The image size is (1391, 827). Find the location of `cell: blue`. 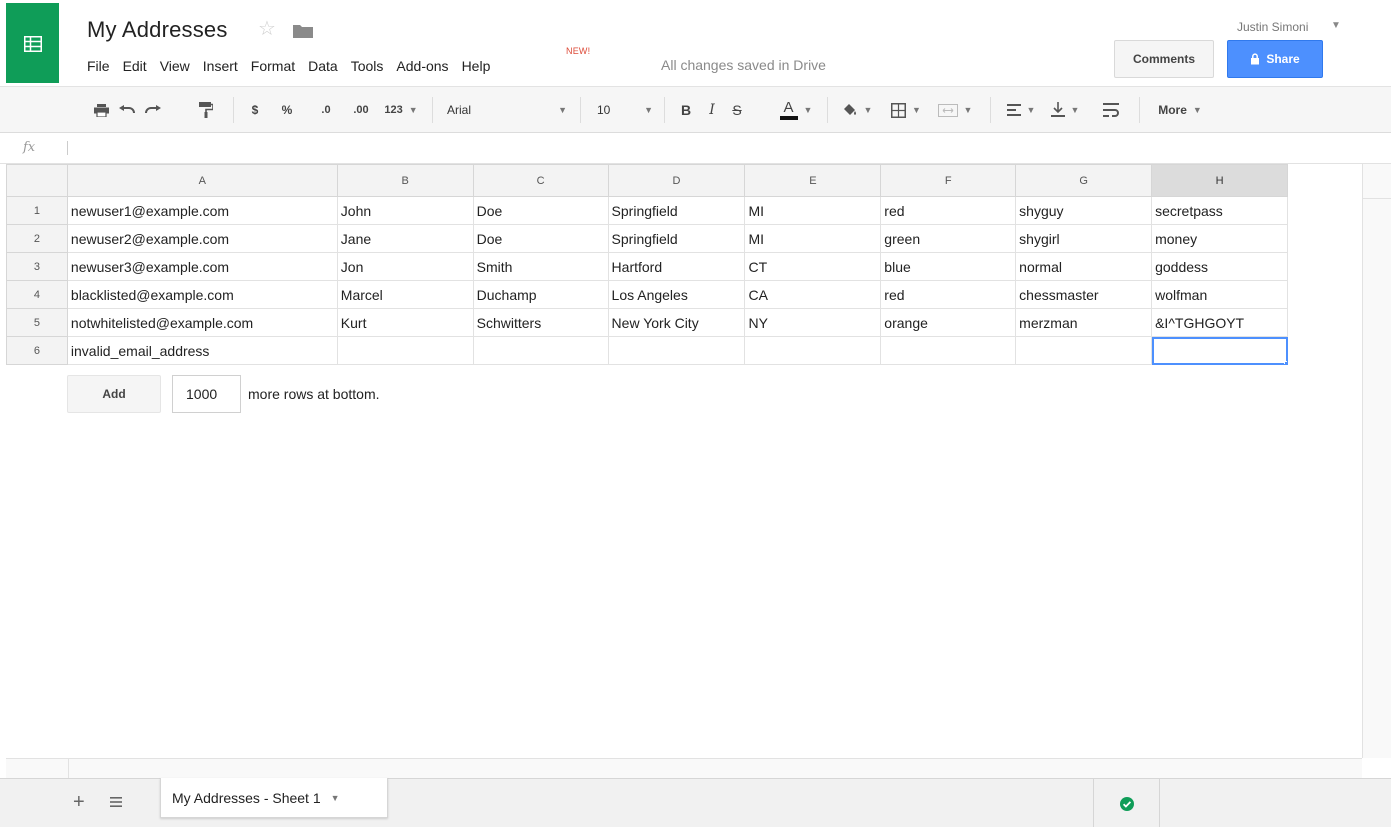

cell: blue is located at coordinates (948, 266).